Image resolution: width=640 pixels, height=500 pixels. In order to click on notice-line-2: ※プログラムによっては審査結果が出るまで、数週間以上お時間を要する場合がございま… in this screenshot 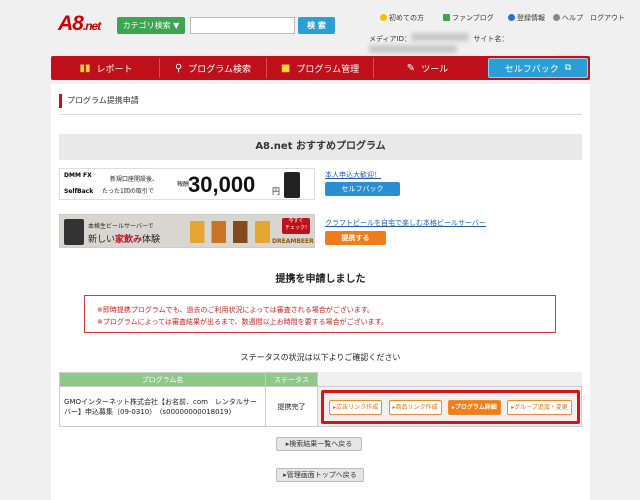, I will do `click(242, 322)`.